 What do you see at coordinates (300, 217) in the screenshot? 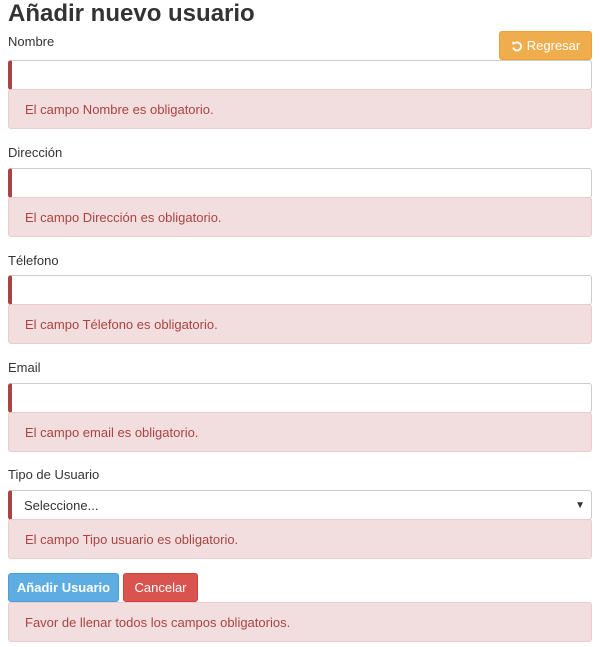
I see `address-error-alert: El campo Dirección es obligatorio.` at bounding box center [300, 217].